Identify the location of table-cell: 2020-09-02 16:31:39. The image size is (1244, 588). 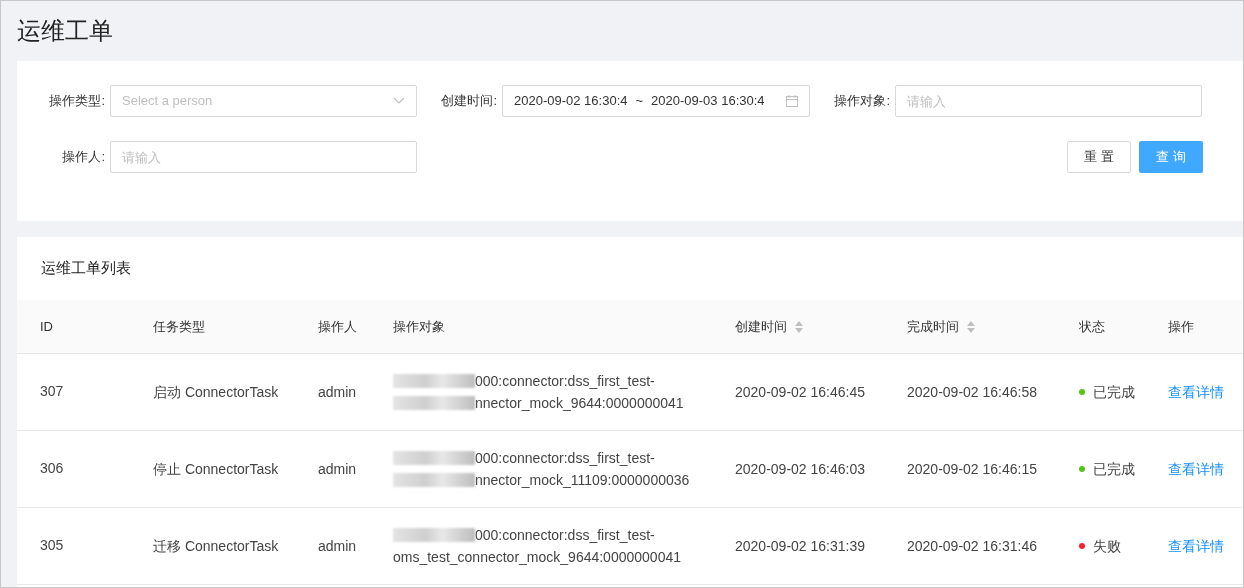
(800, 545).